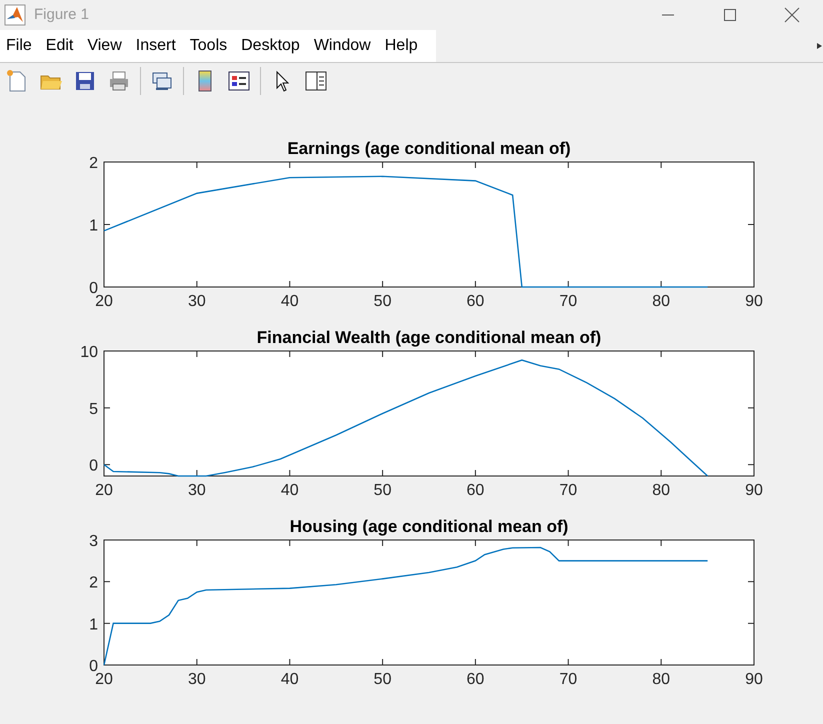 This screenshot has width=823, height=724. Describe the element at coordinates (62, 14) in the screenshot. I see `window-title: Figure 1` at that location.